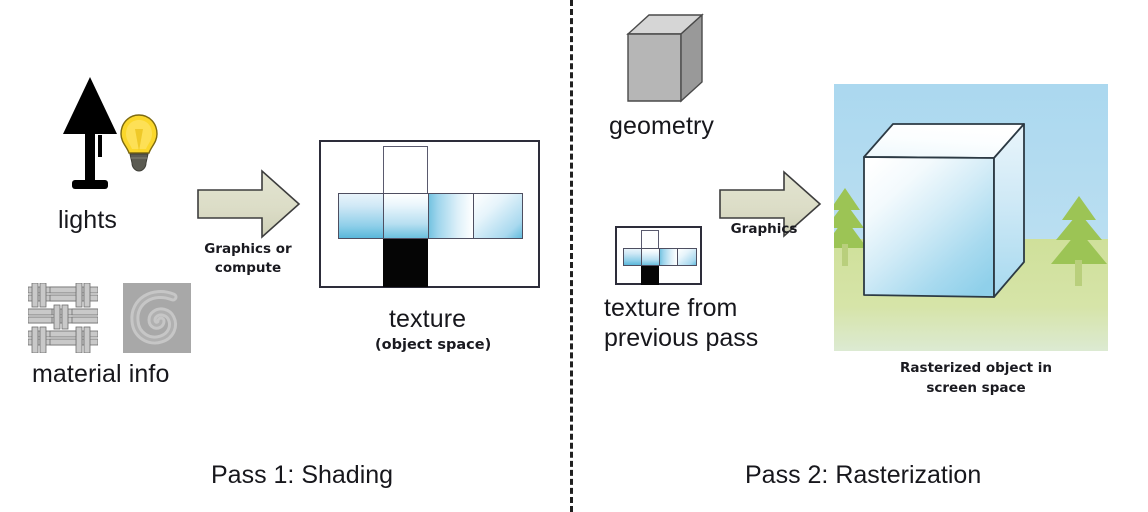  What do you see at coordinates (302, 475) in the screenshot?
I see `pass-1-caption: Pass 1: Shading` at bounding box center [302, 475].